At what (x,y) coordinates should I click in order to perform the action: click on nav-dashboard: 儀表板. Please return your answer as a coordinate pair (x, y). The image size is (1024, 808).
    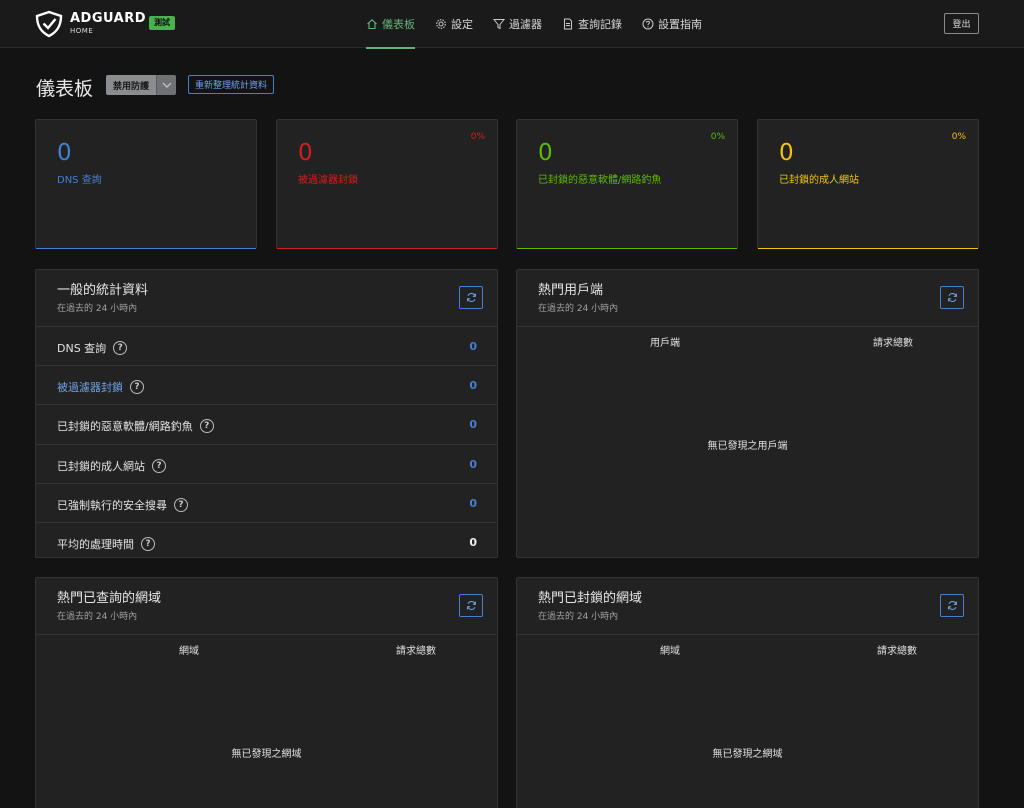
    Looking at the image, I should click on (390, 24).